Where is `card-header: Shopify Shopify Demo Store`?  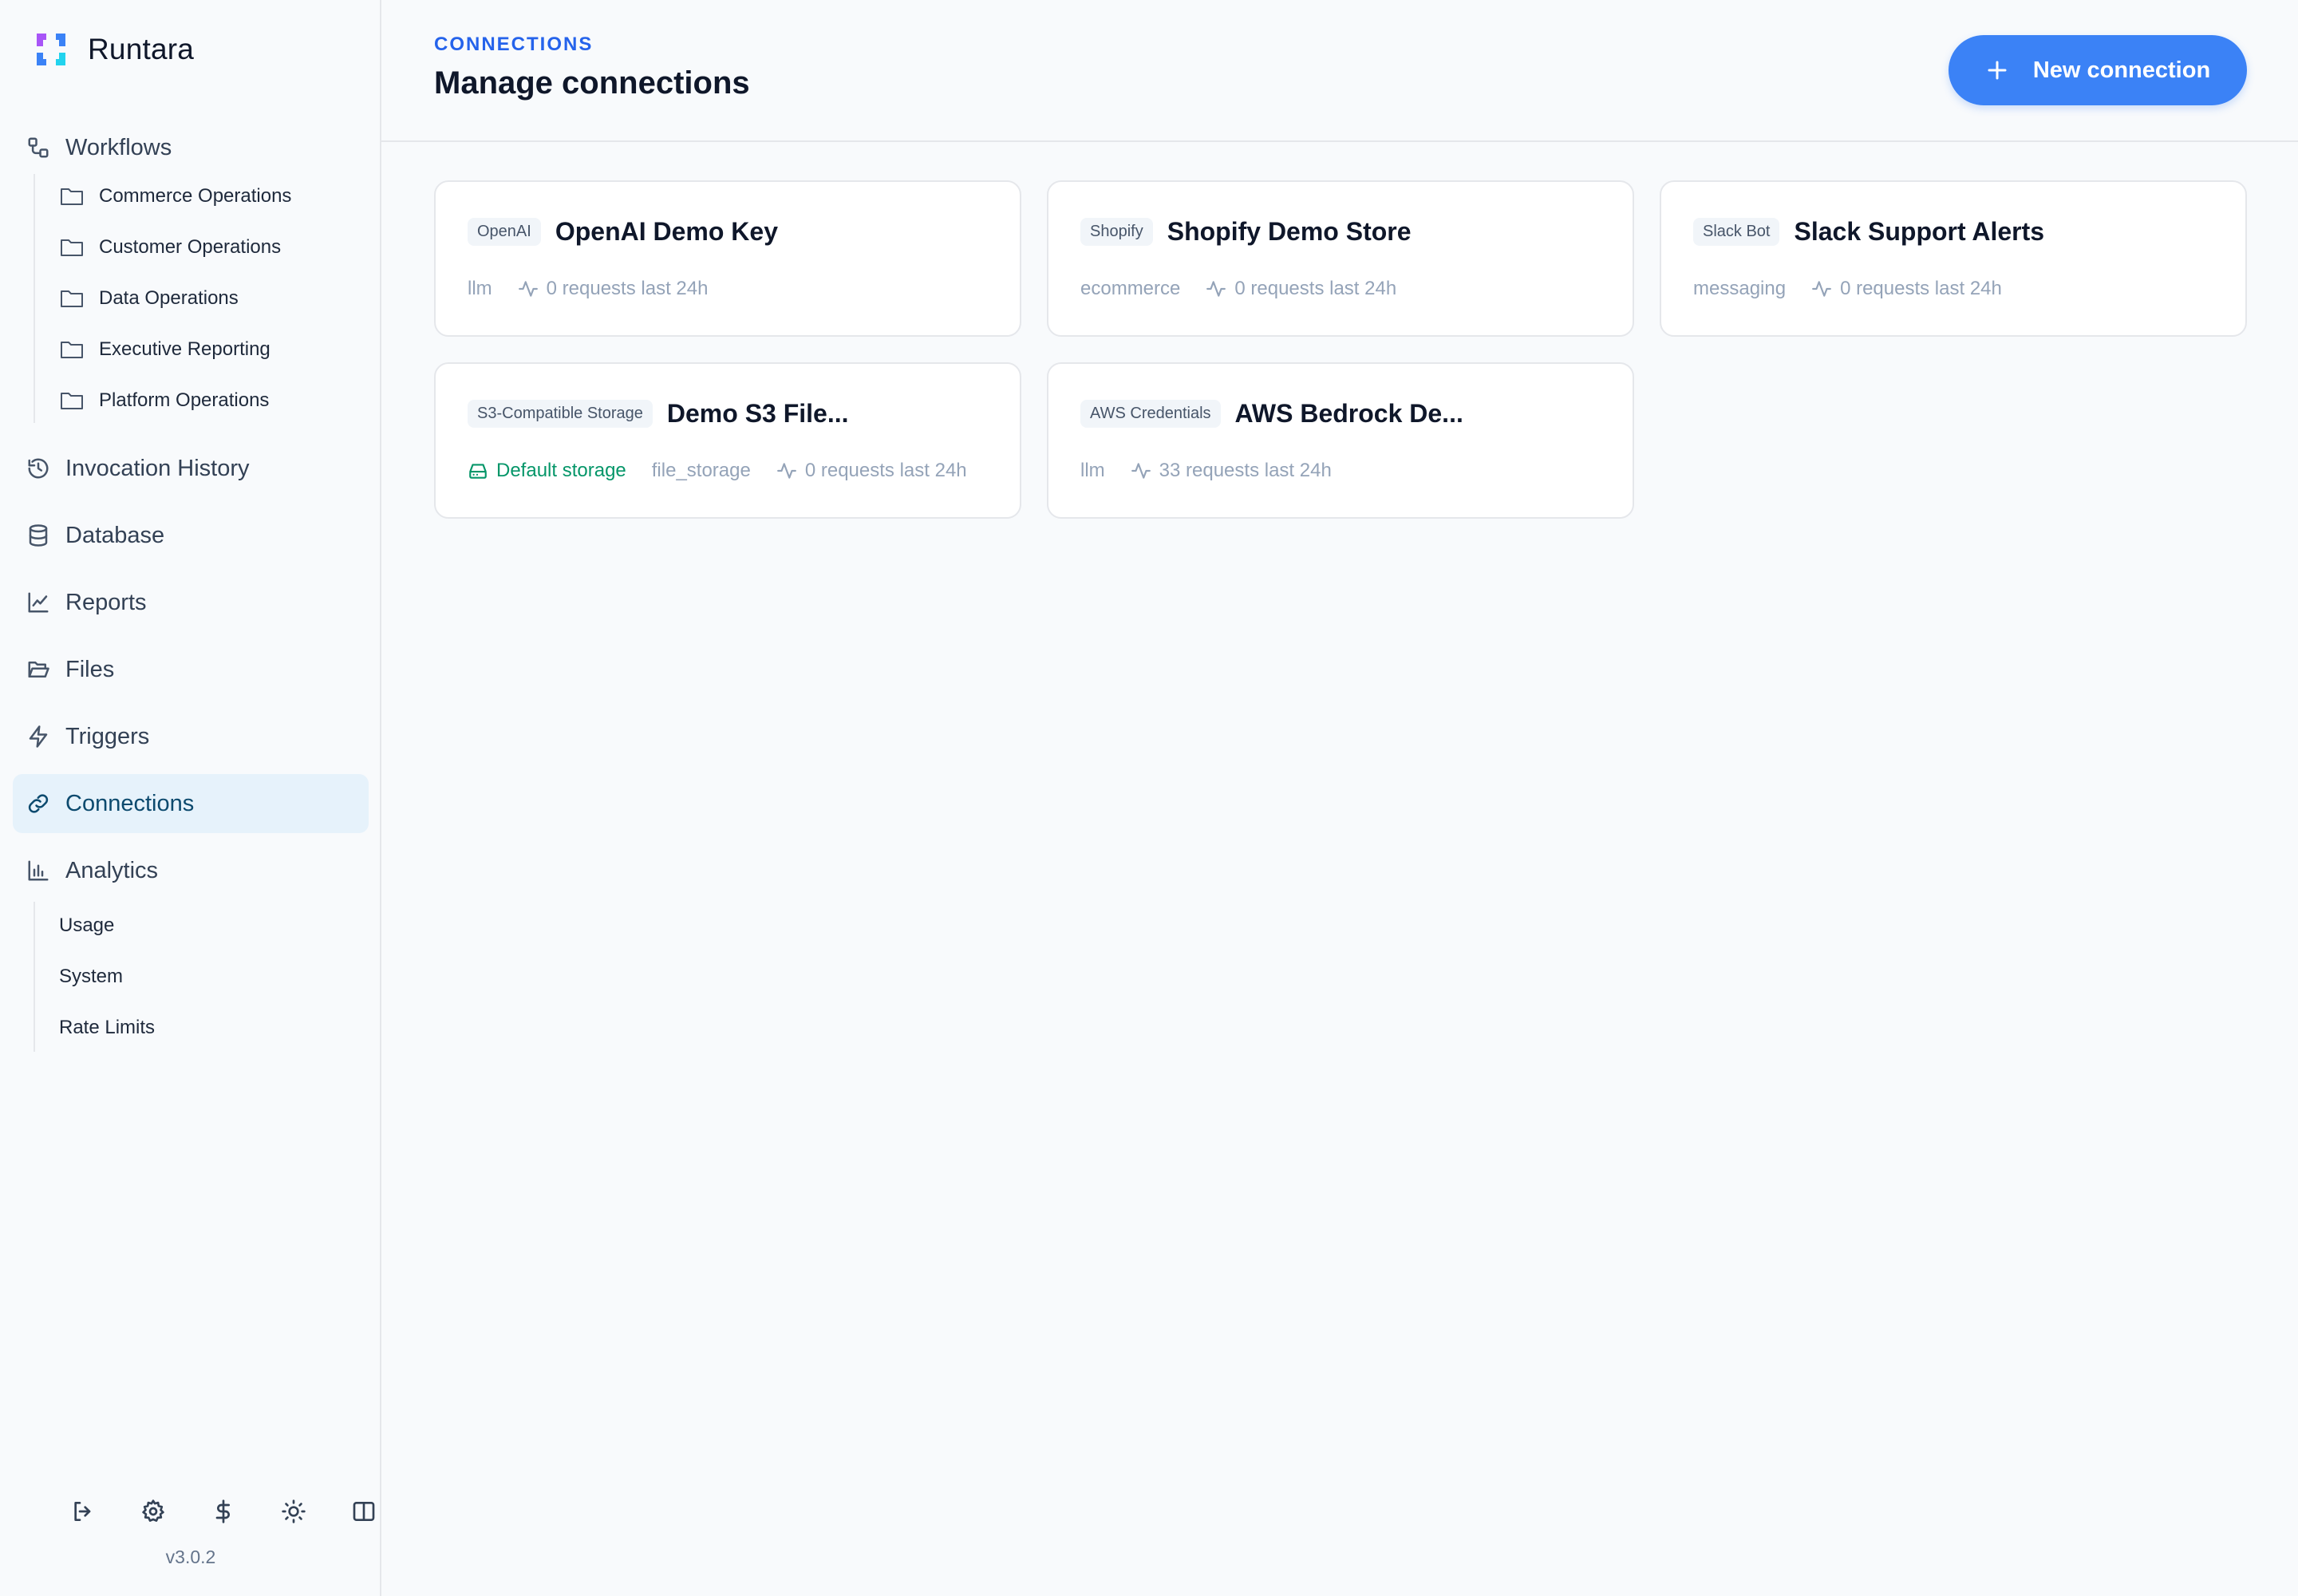
card-header: Shopify Shopify Demo Store is located at coordinates (1246, 232).